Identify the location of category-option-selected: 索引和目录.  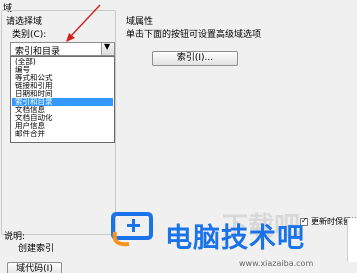
(62, 102).